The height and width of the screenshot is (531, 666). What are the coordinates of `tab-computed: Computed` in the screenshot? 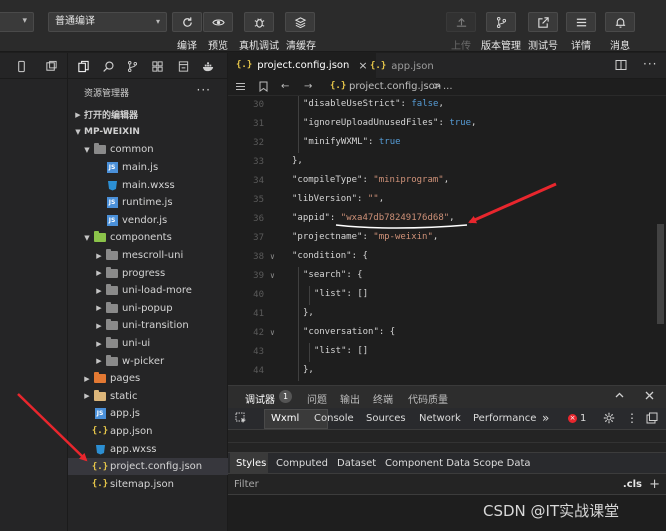 It's located at (302, 463).